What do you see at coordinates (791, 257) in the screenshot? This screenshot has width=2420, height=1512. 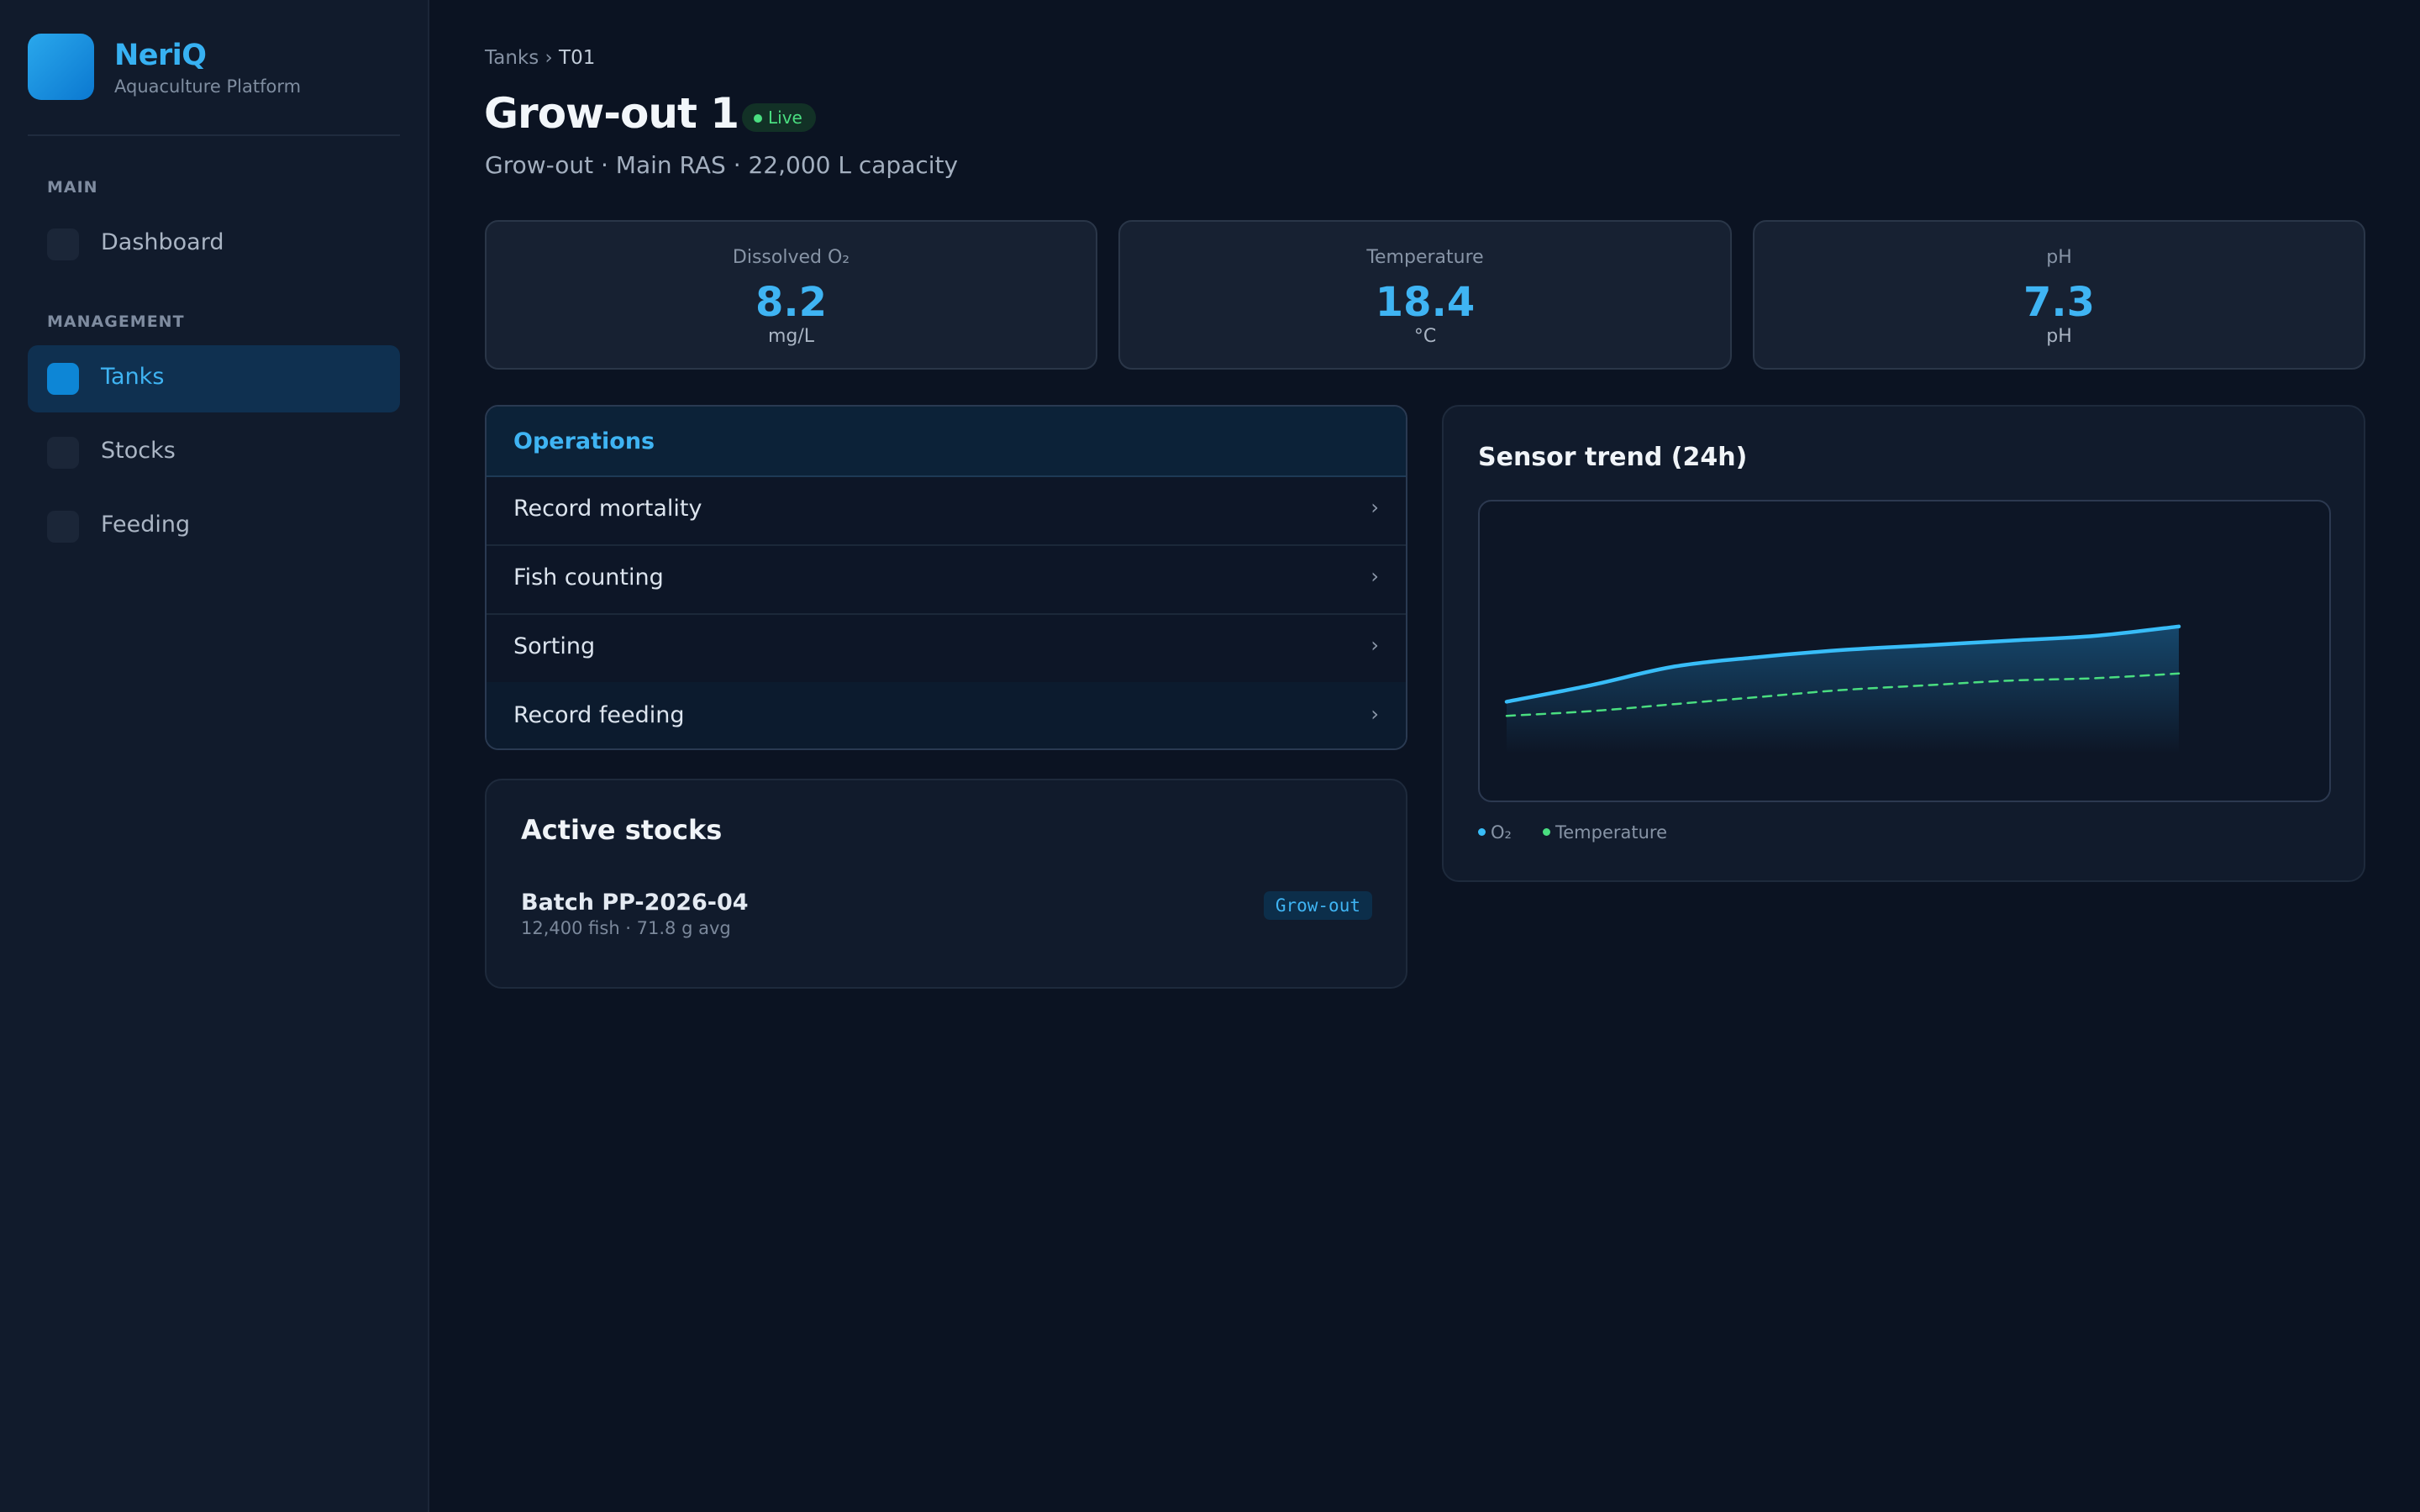 I see `metric-label: Dissolved O₂` at bounding box center [791, 257].